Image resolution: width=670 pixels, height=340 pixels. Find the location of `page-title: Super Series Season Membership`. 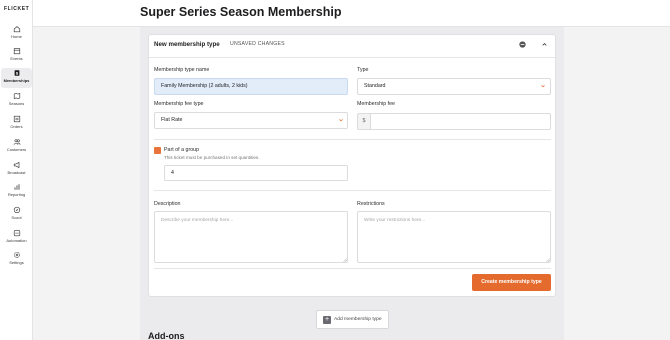

page-title: Super Series Season Membership is located at coordinates (241, 12).